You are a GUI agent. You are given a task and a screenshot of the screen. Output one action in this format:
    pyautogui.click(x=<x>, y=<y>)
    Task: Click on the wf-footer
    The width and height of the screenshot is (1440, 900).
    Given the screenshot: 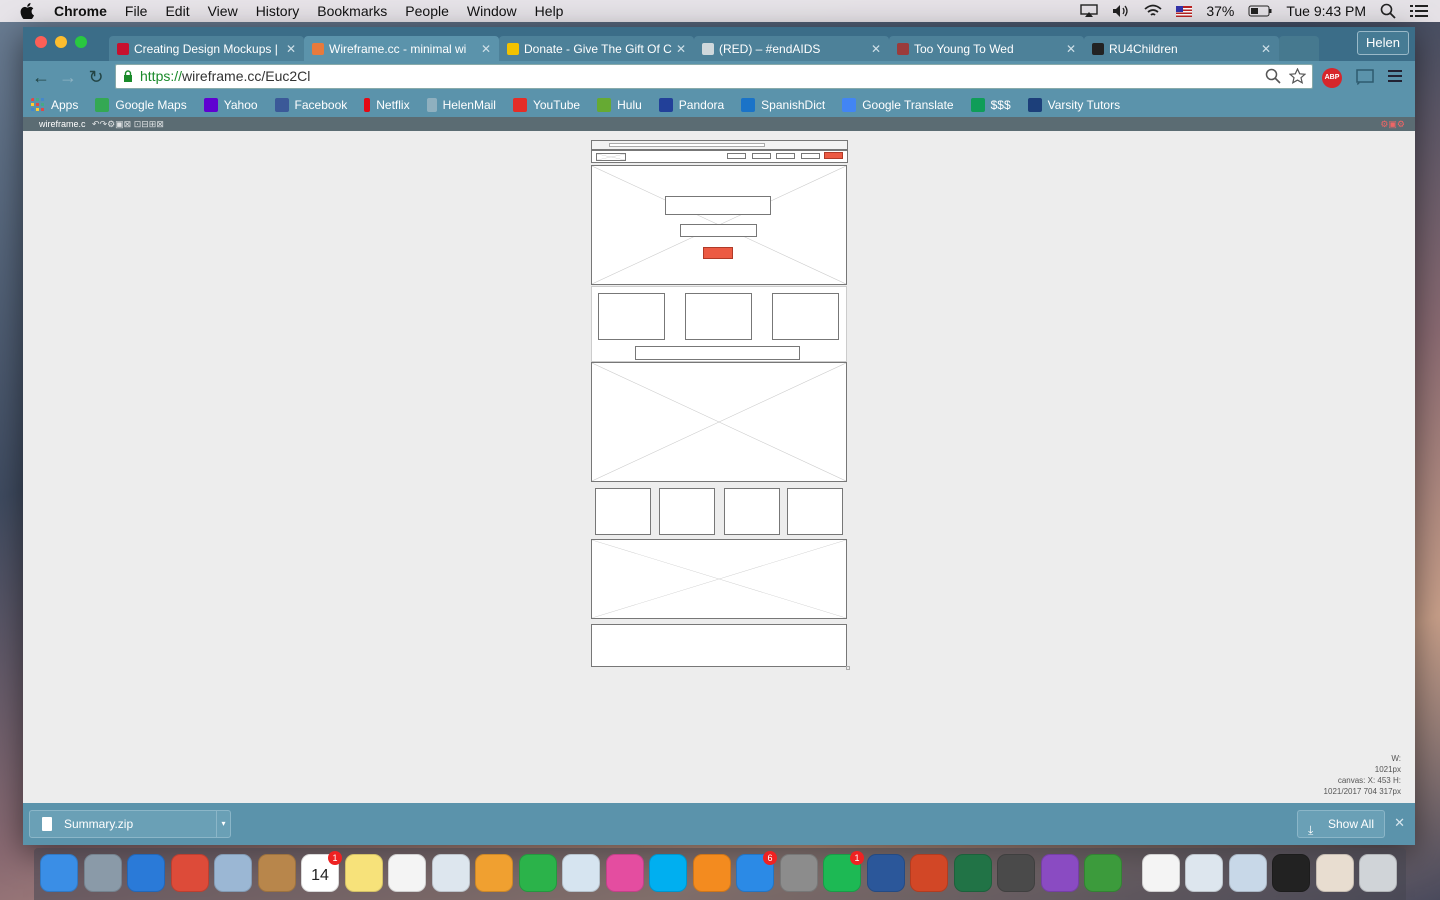 What is the action you would take?
    pyautogui.click(x=719, y=645)
    